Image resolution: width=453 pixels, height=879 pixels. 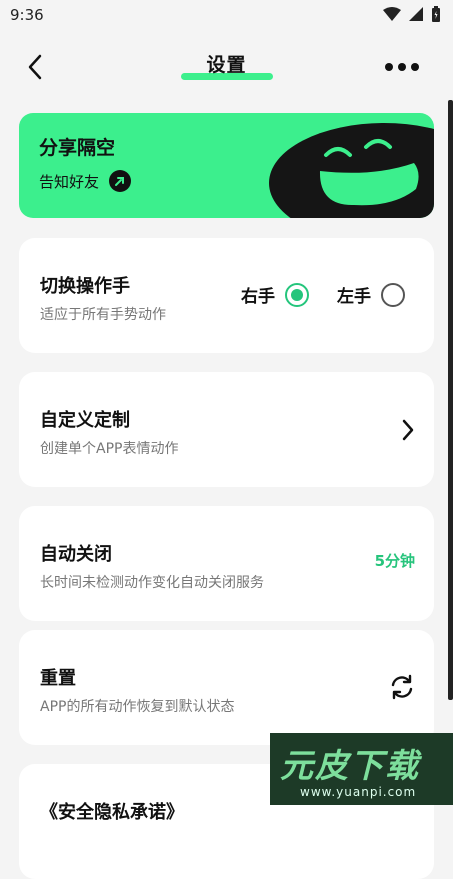 I want to click on status-time: 9:36, so click(x=27, y=15).